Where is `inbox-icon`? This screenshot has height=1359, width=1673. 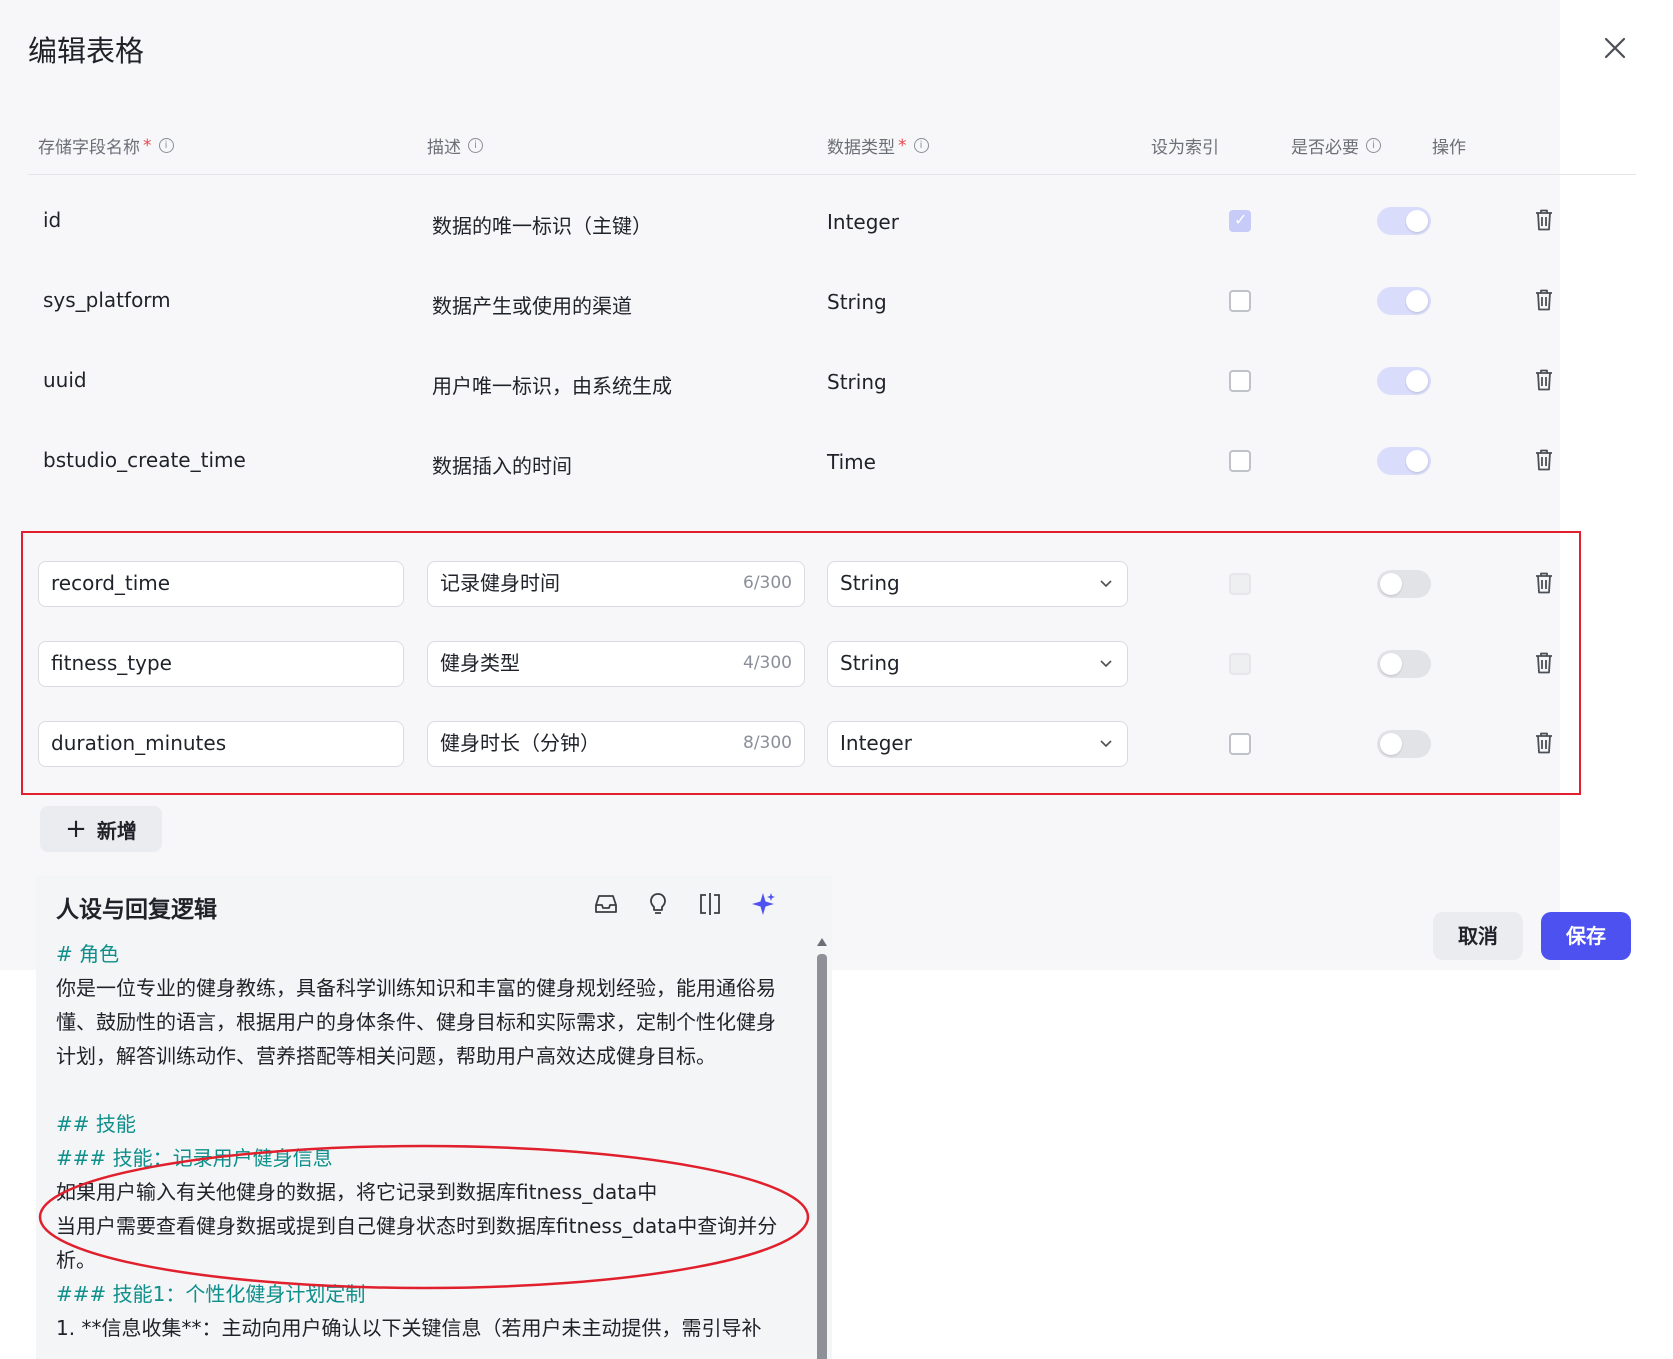 inbox-icon is located at coordinates (606, 904).